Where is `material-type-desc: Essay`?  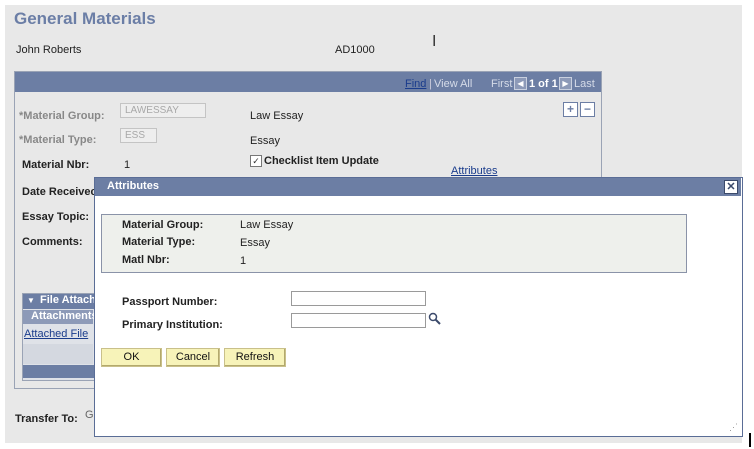
material-type-desc: Essay is located at coordinates (265, 141).